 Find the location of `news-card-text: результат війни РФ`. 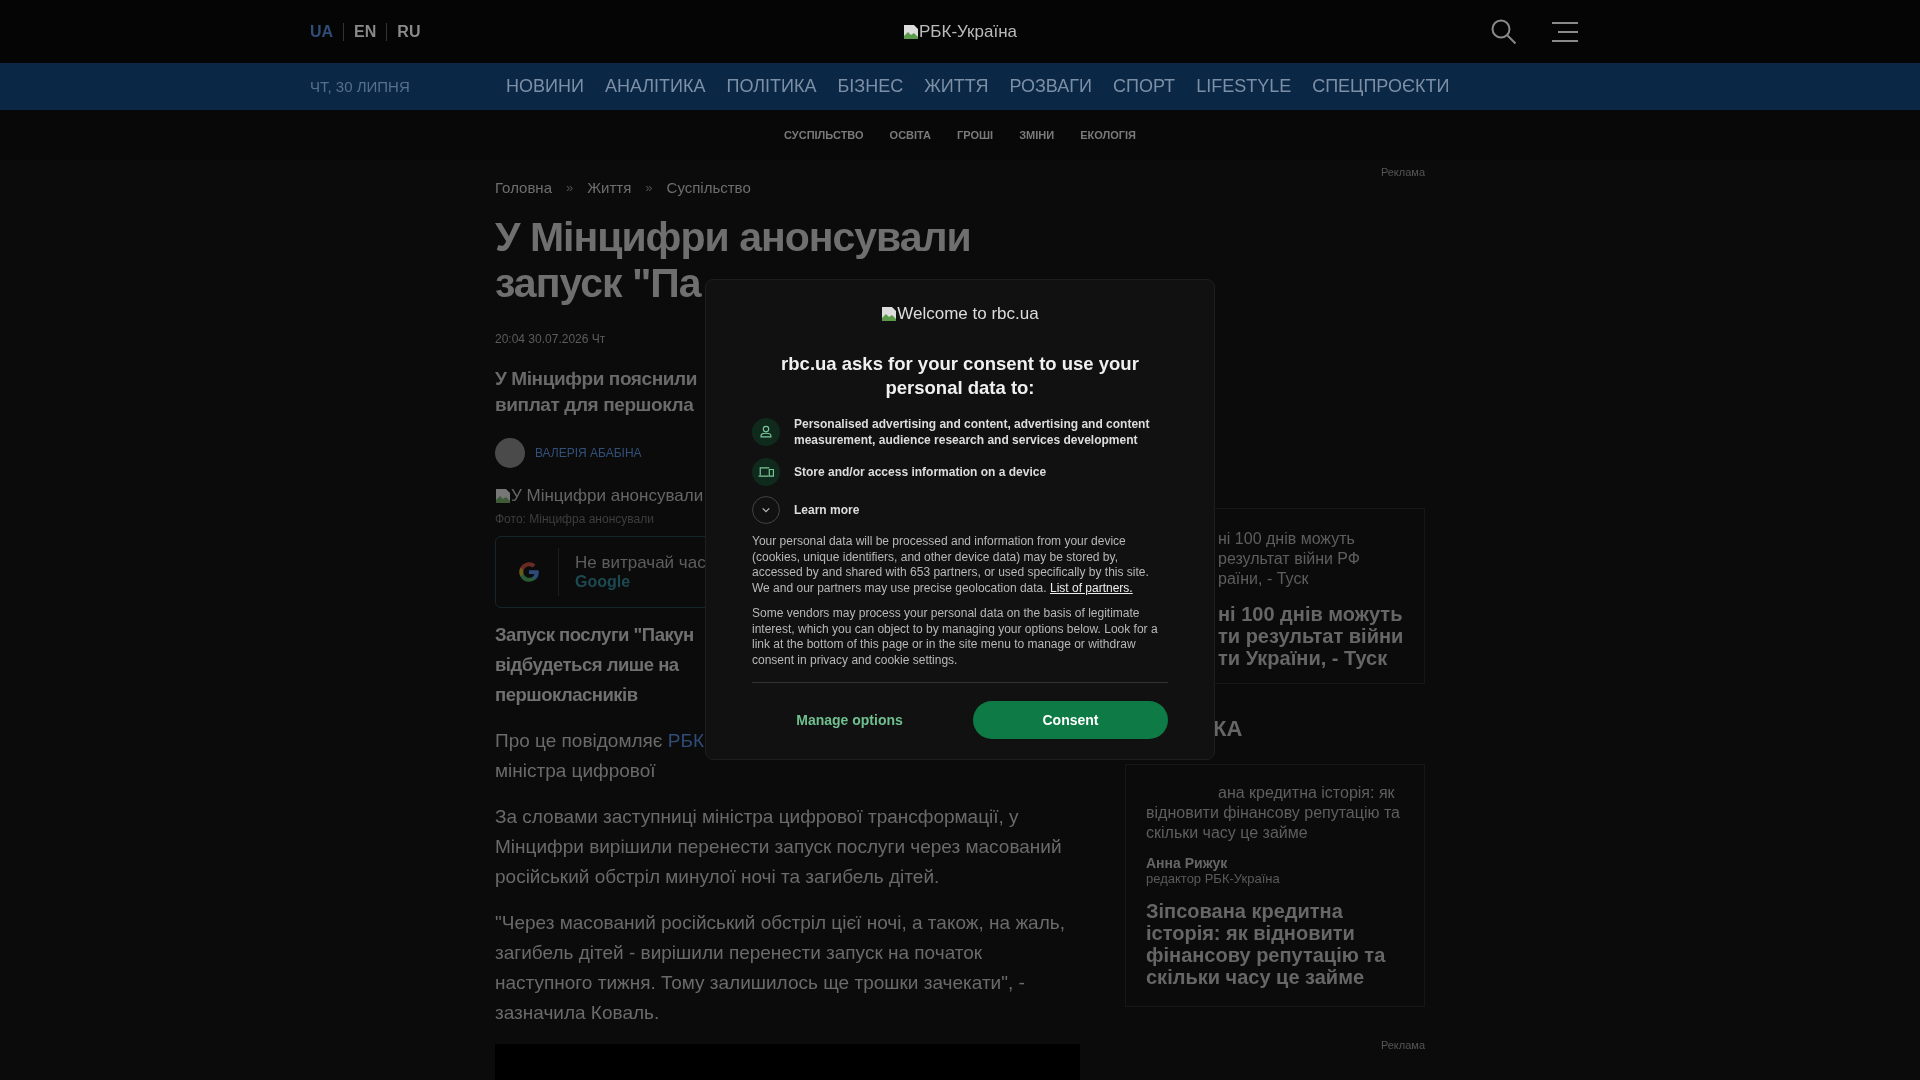

news-card-text: результат війни РФ is located at coordinates (1289, 559).